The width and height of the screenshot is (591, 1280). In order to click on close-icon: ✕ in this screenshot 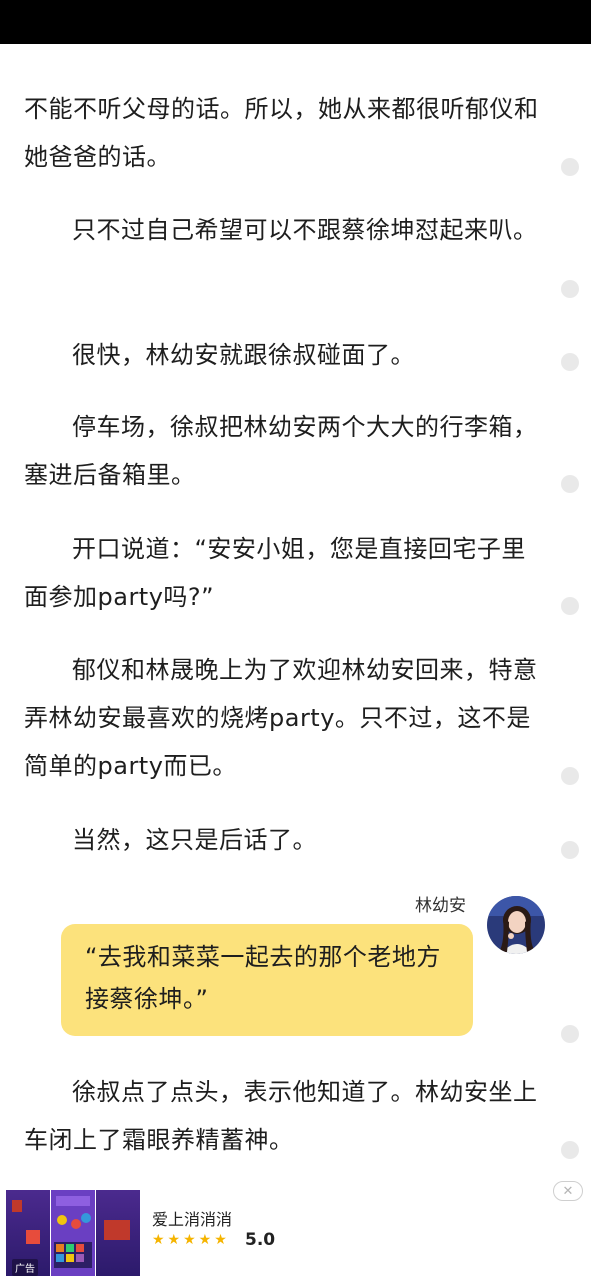, I will do `click(568, 1191)`.